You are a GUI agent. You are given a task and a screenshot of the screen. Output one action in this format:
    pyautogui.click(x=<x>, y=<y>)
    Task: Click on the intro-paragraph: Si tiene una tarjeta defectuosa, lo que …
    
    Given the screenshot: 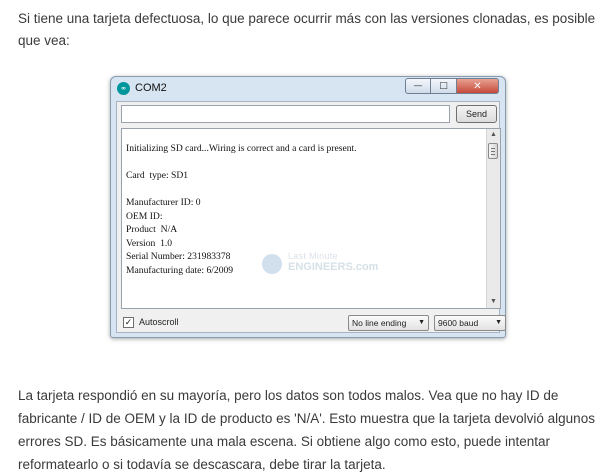 What is the action you would take?
    pyautogui.click(x=307, y=29)
    